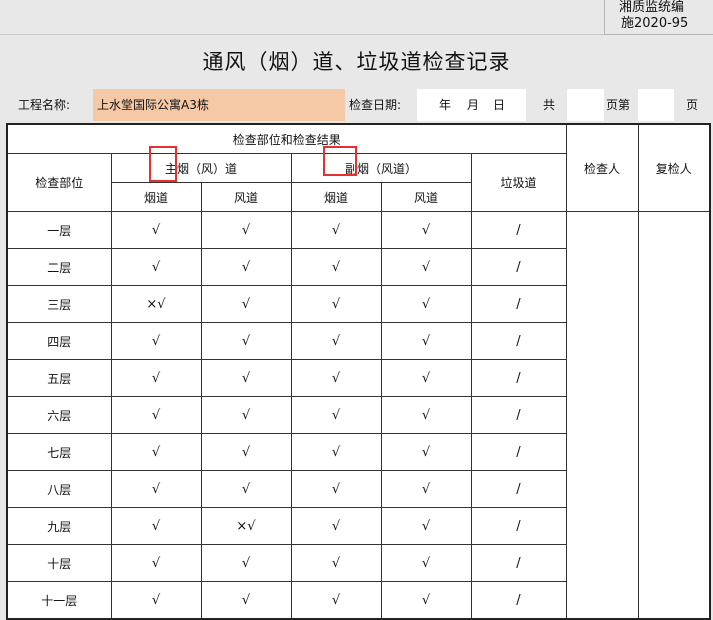 This screenshot has height=620, width=713. What do you see at coordinates (655, 23) in the screenshot?
I see `document-code-line2: 施2020-95` at bounding box center [655, 23].